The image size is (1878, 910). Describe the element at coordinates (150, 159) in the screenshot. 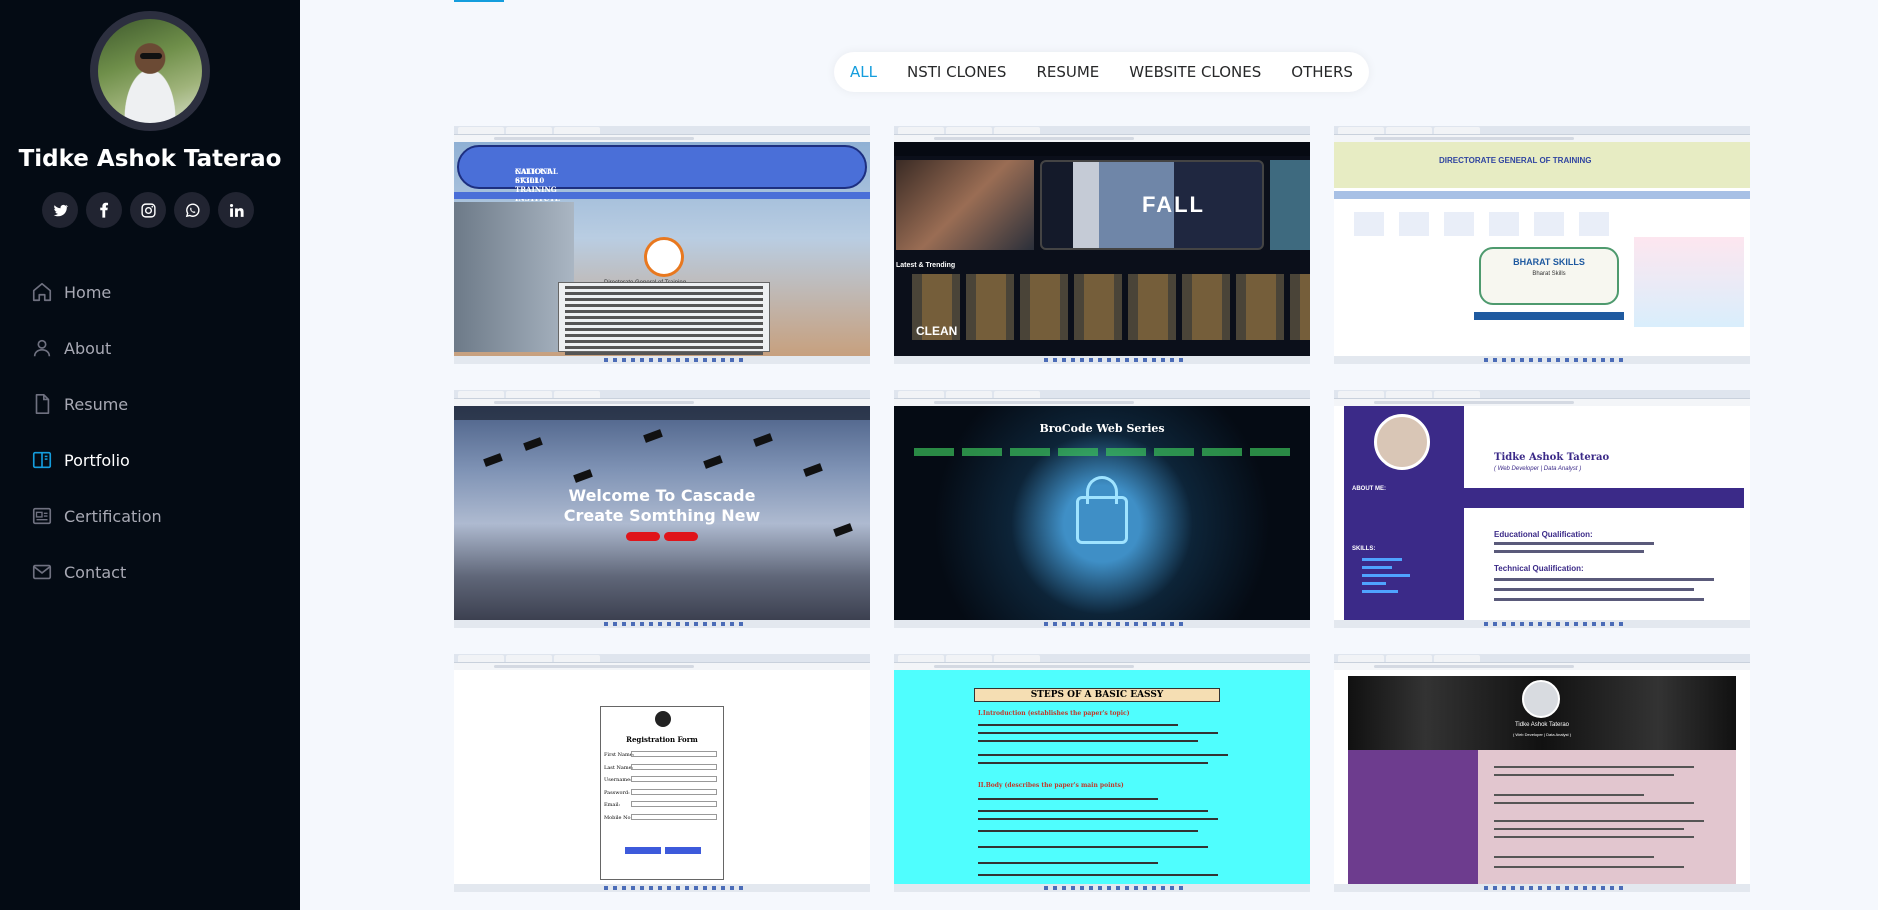

I see `profile-name: Tidke Ashok Taterao` at that location.